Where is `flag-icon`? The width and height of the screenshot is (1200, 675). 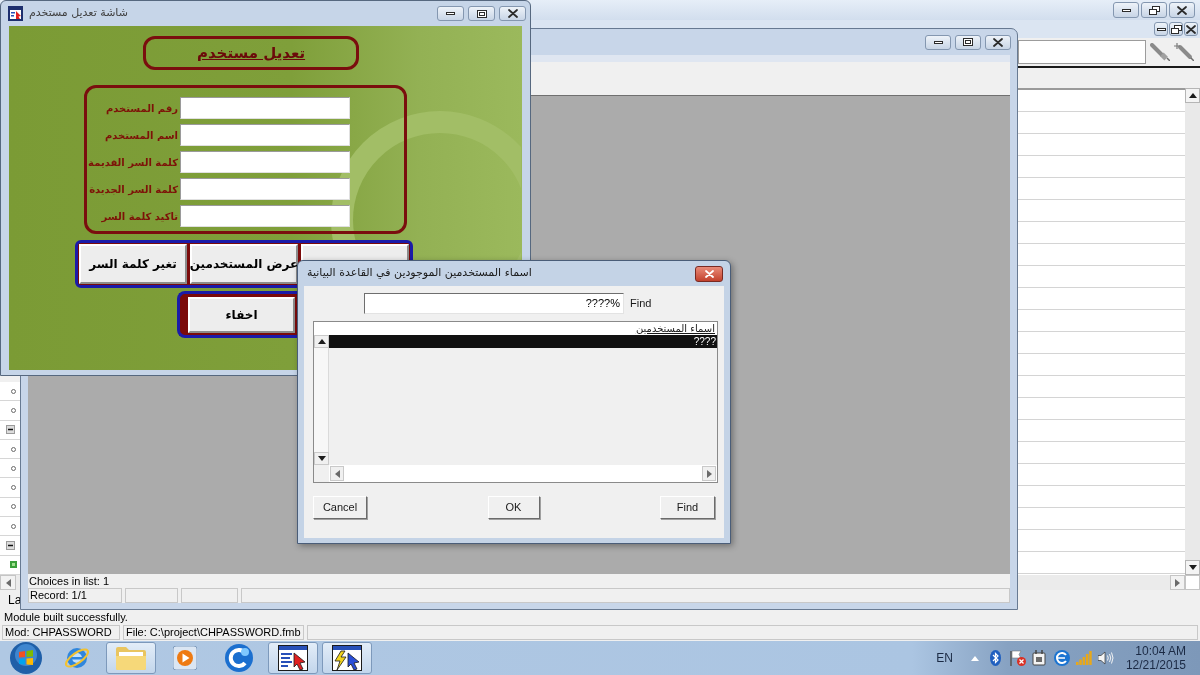 flag-icon is located at coordinates (1017, 658).